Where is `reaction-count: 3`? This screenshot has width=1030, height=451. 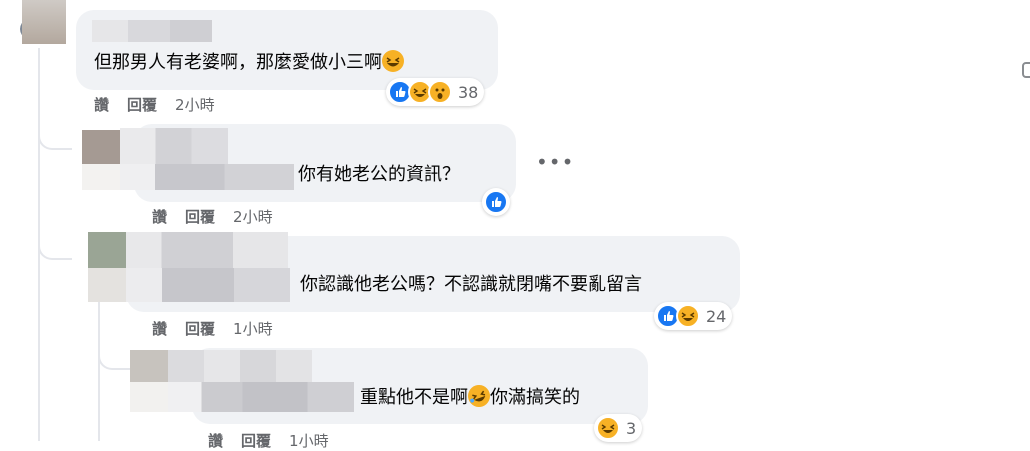 reaction-count: 3 is located at coordinates (631, 428).